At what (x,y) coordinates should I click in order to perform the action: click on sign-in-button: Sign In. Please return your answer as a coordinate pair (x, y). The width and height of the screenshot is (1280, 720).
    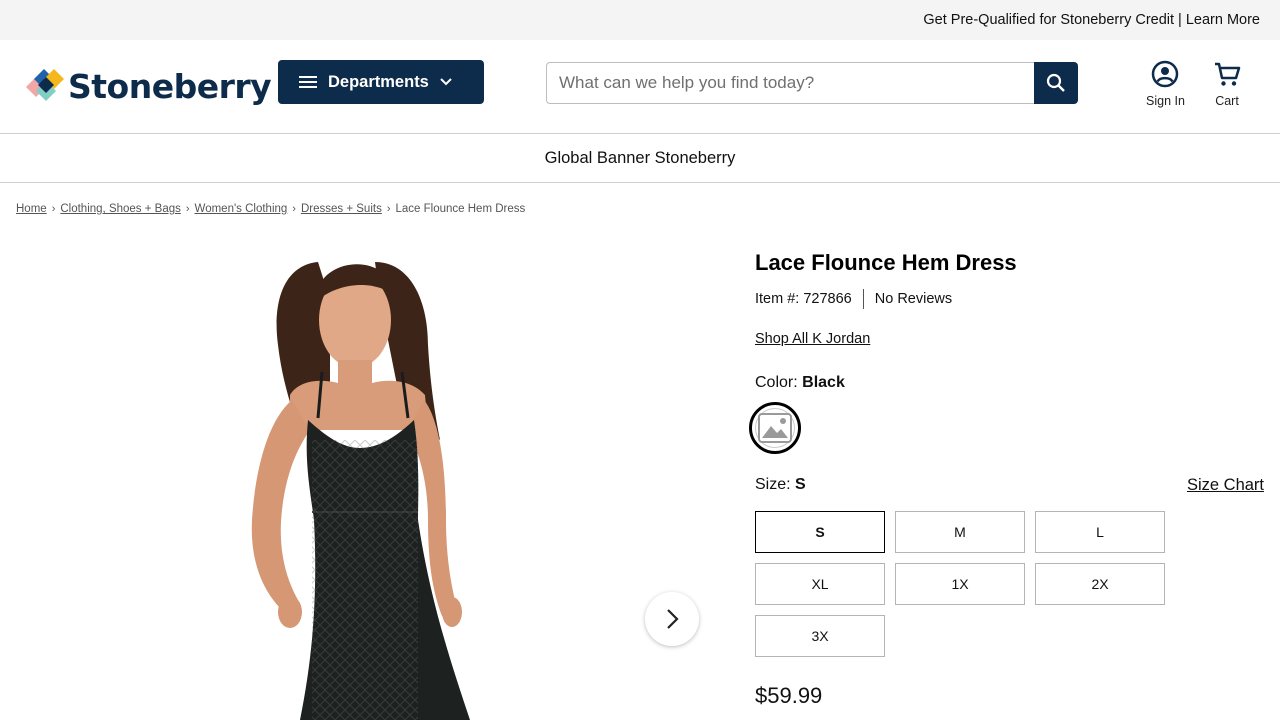
    Looking at the image, I should click on (1165, 84).